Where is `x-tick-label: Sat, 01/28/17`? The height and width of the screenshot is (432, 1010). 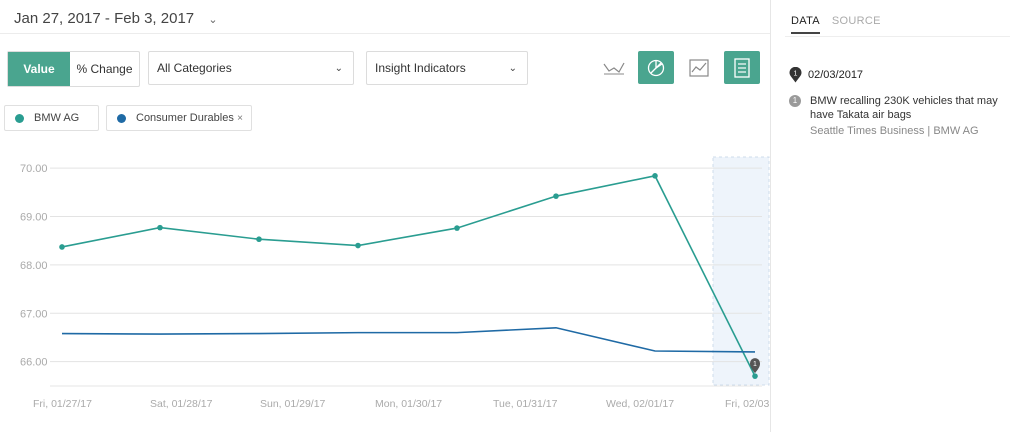
x-tick-label: Sat, 01/28/17 is located at coordinates (181, 404).